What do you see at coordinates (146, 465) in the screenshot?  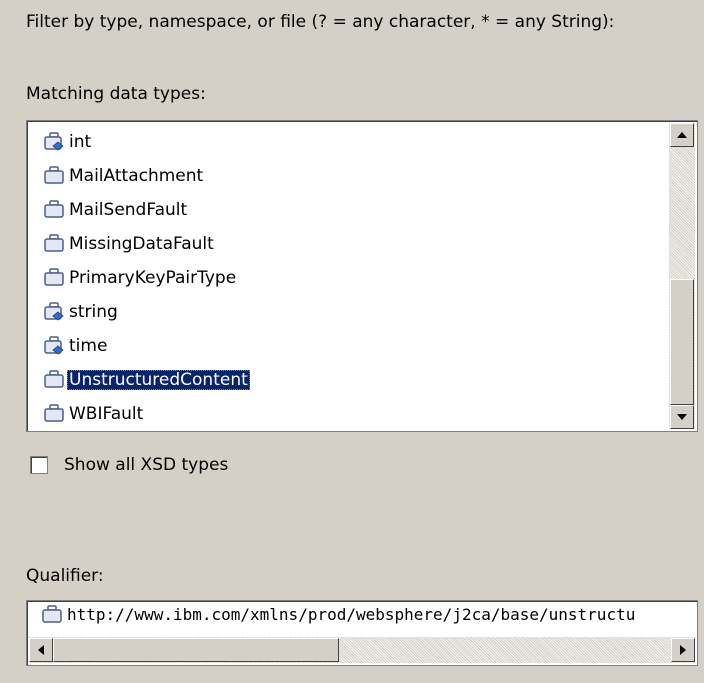 I see `show-all-xsd-label: Show all XSD types` at bounding box center [146, 465].